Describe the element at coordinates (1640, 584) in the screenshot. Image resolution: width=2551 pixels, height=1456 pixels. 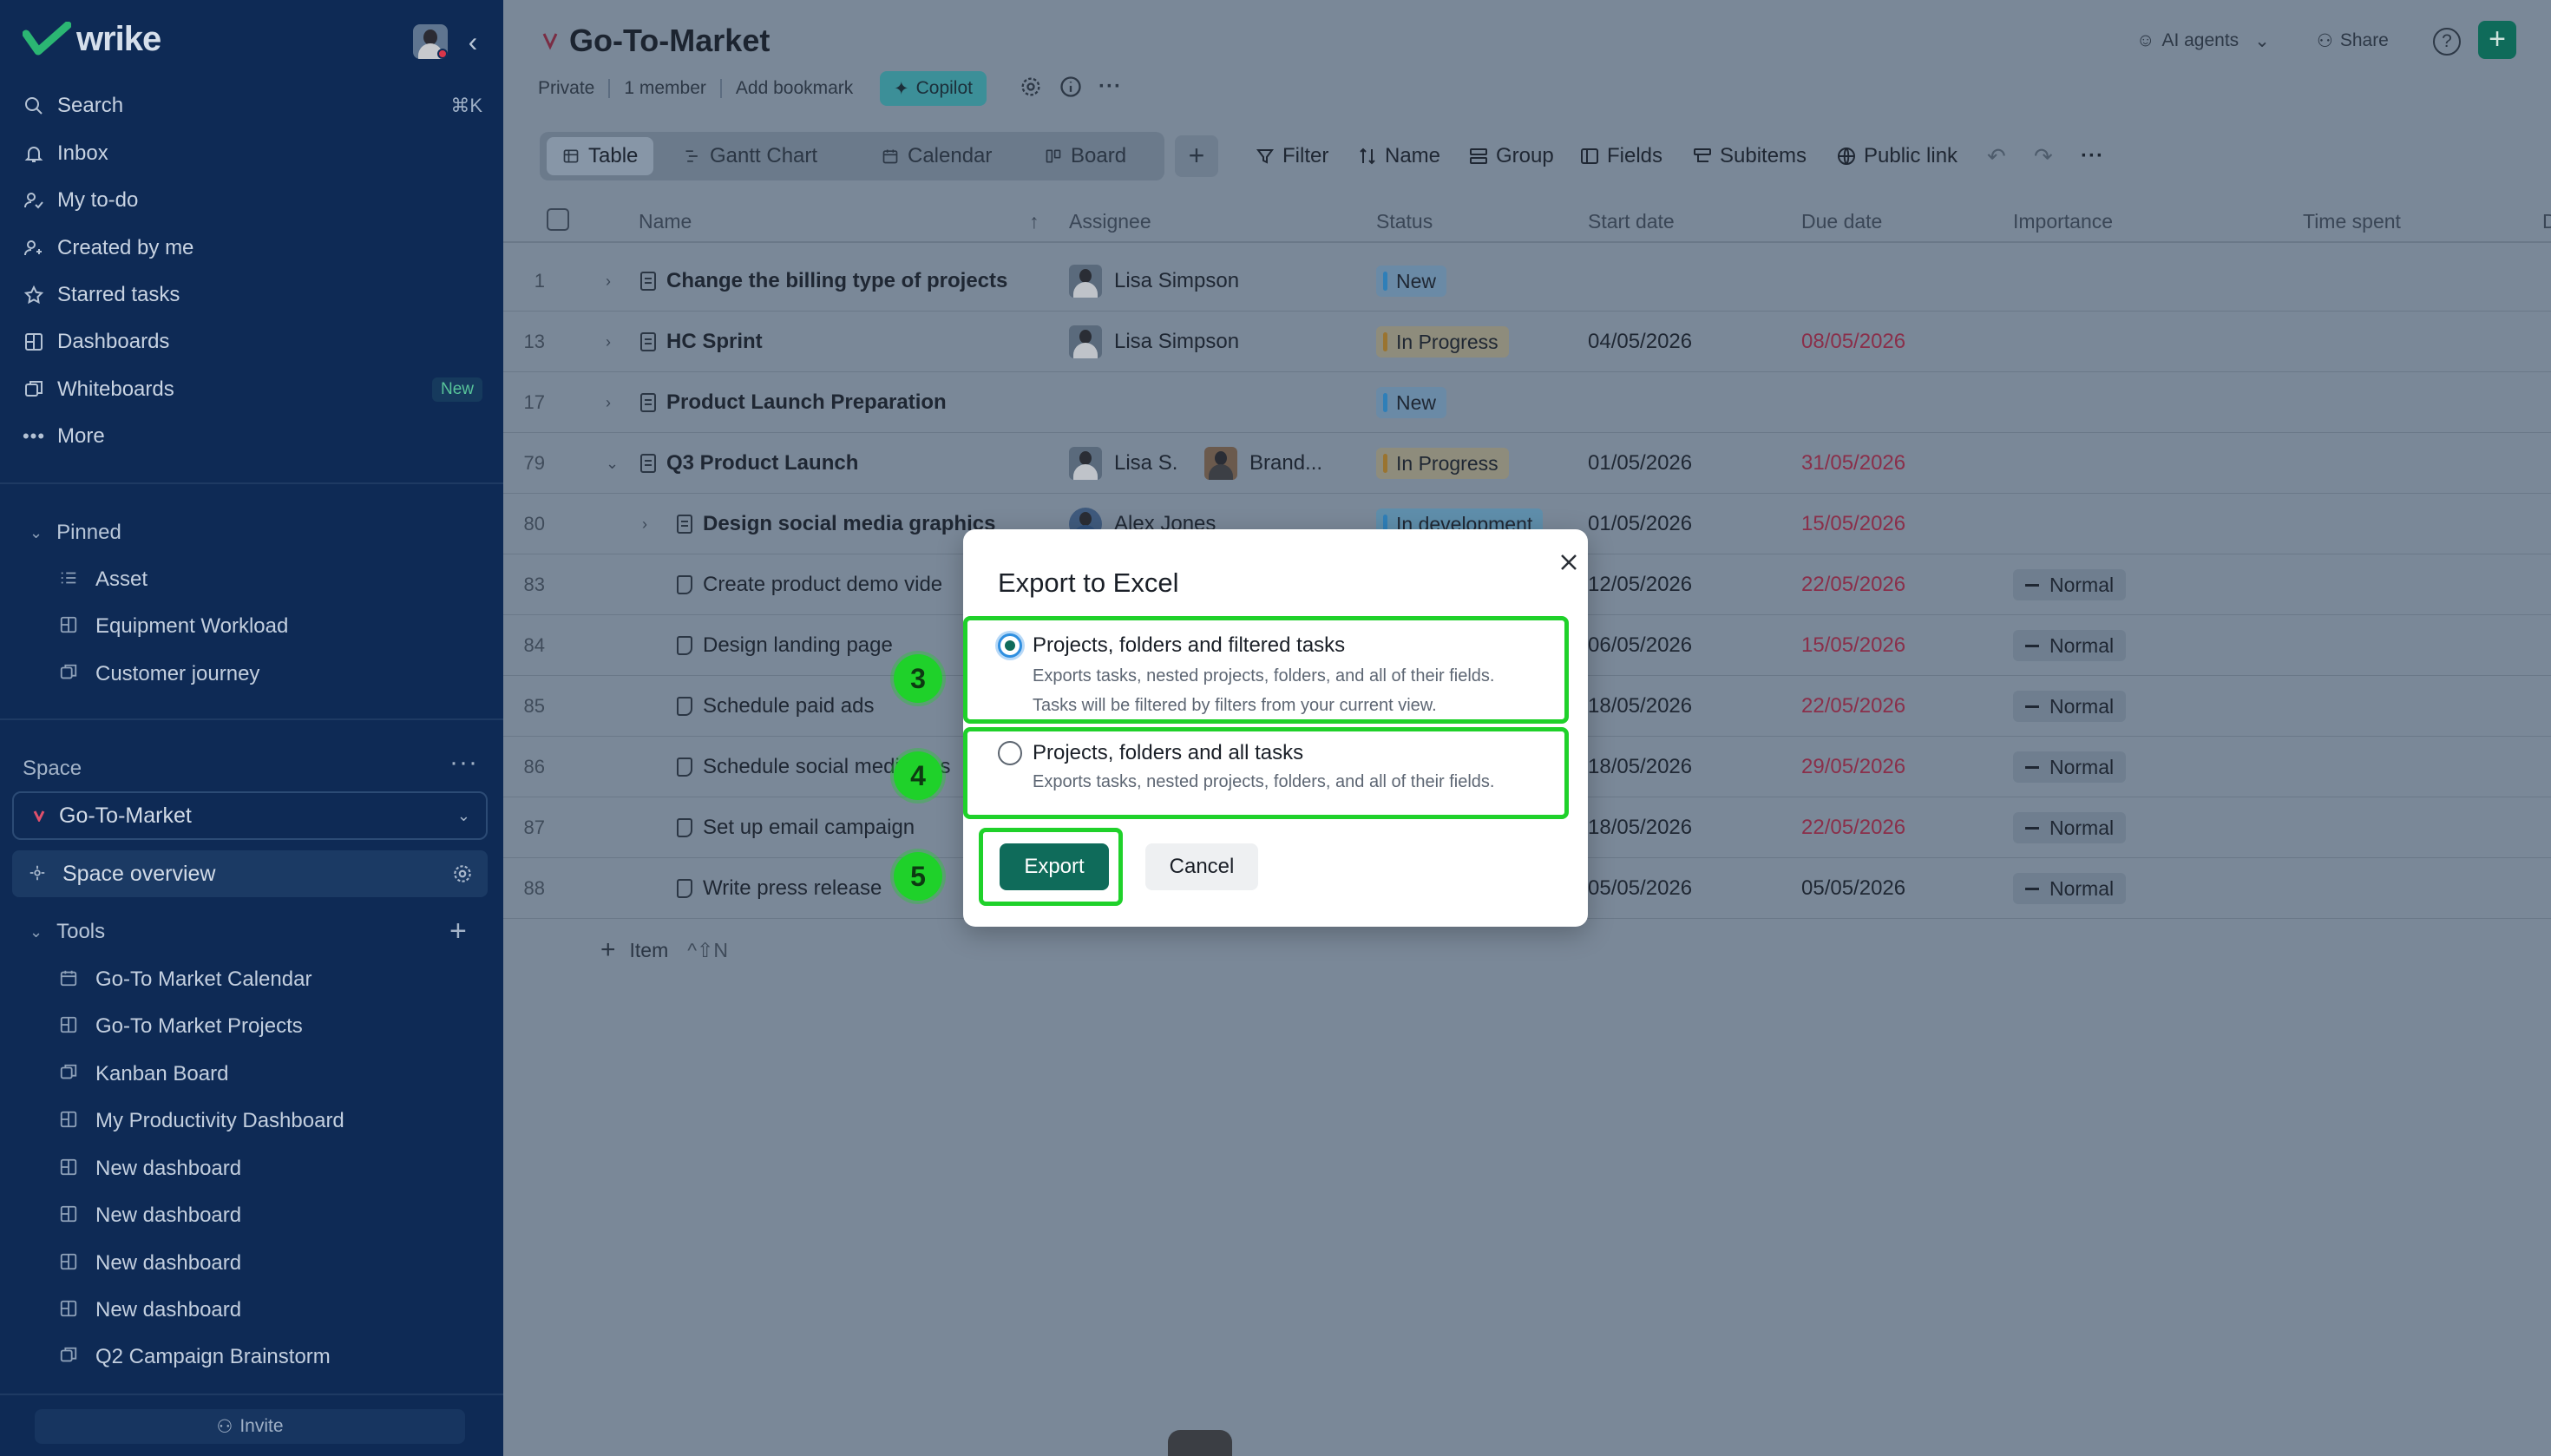
I see `start-date: 12/05/2026` at that location.